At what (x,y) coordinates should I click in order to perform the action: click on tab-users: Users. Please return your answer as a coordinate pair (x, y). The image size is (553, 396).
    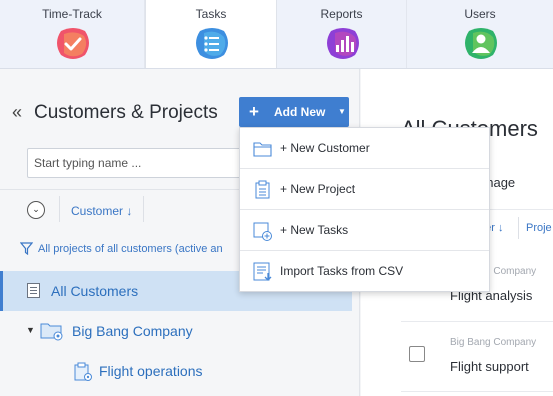
    Looking at the image, I should click on (480, 34).